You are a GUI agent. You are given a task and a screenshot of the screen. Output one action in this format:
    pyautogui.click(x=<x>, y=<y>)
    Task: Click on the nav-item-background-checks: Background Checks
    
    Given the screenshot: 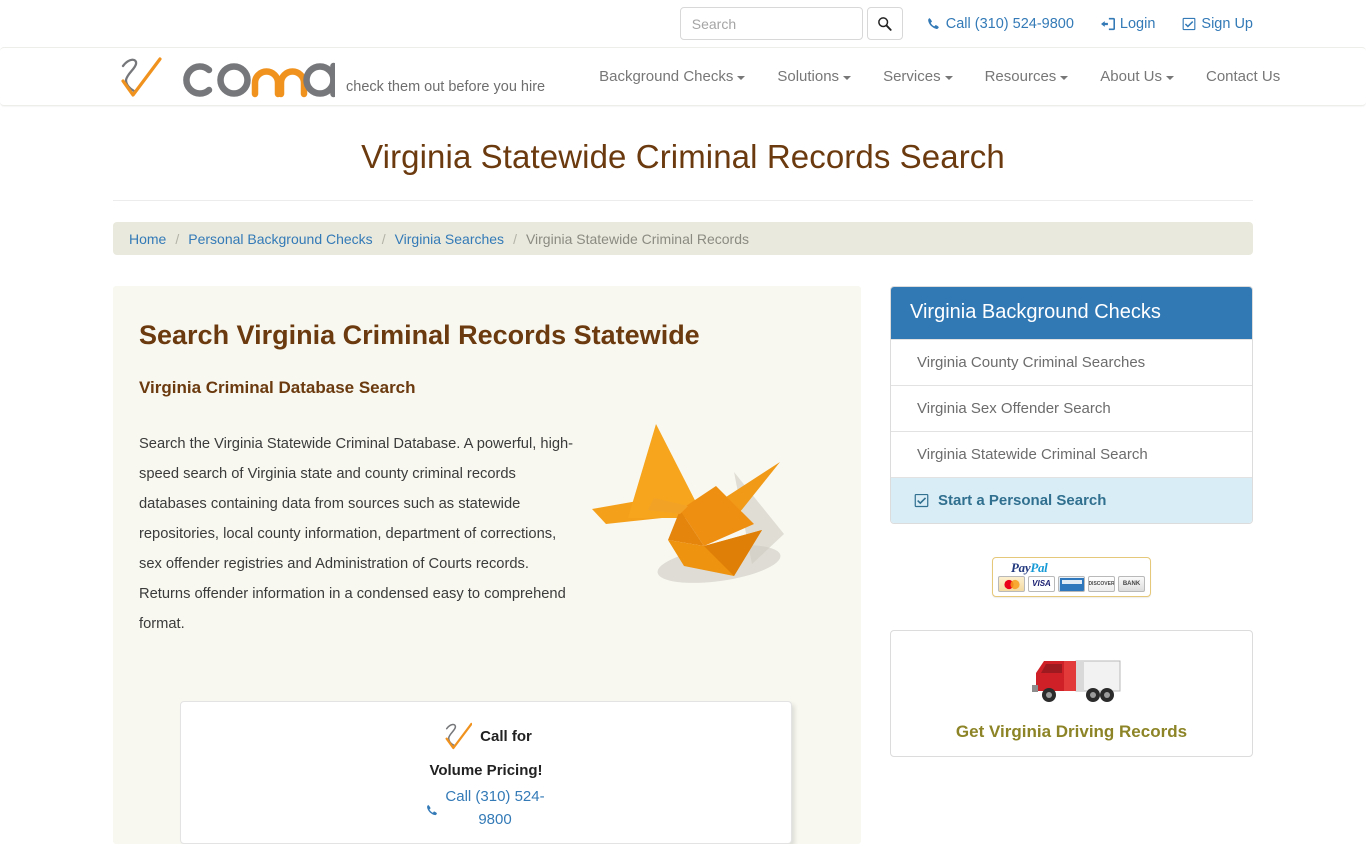 What is the action you would take?
    pyautogui.click(x=672, y=76)
    